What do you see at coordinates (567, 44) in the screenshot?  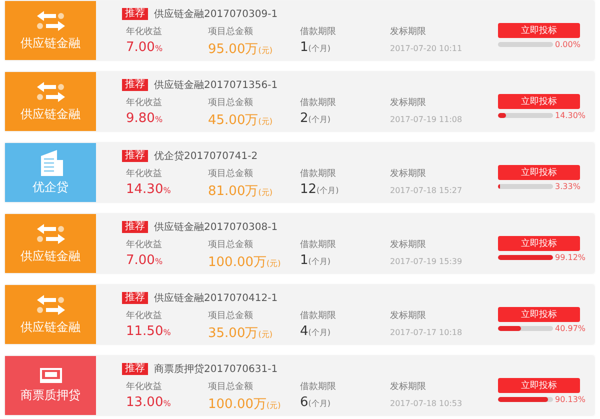 I see `progress-percent: 0.00%` at bounding box center [567, 44].